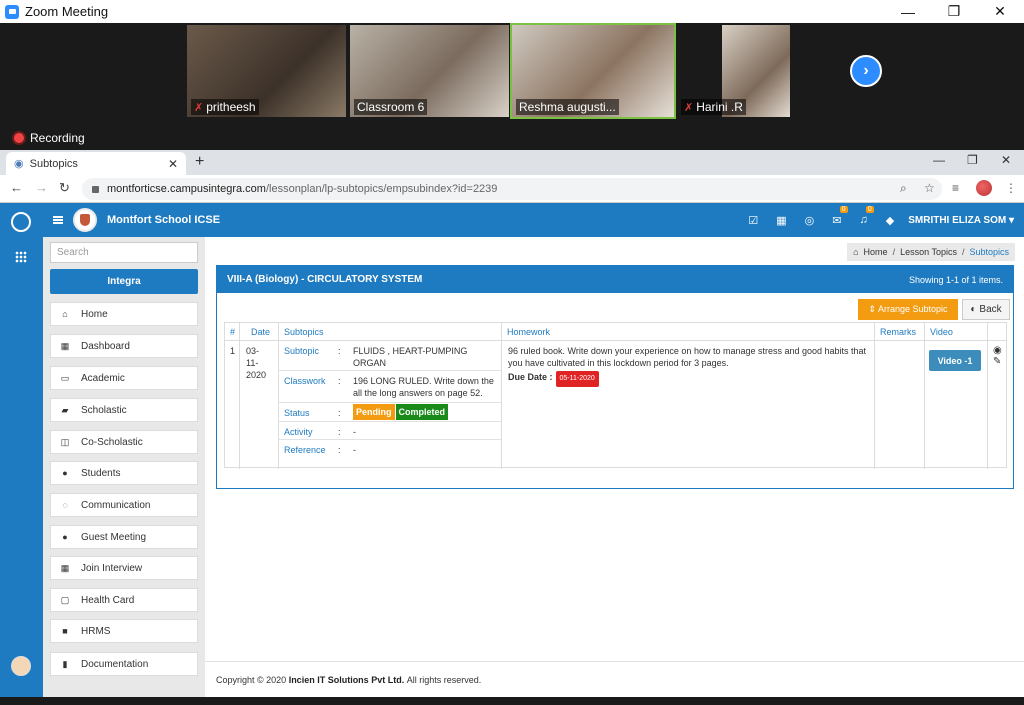  I want to click on sidebar-item-communication: ◌ Communication, so click(124, 505).